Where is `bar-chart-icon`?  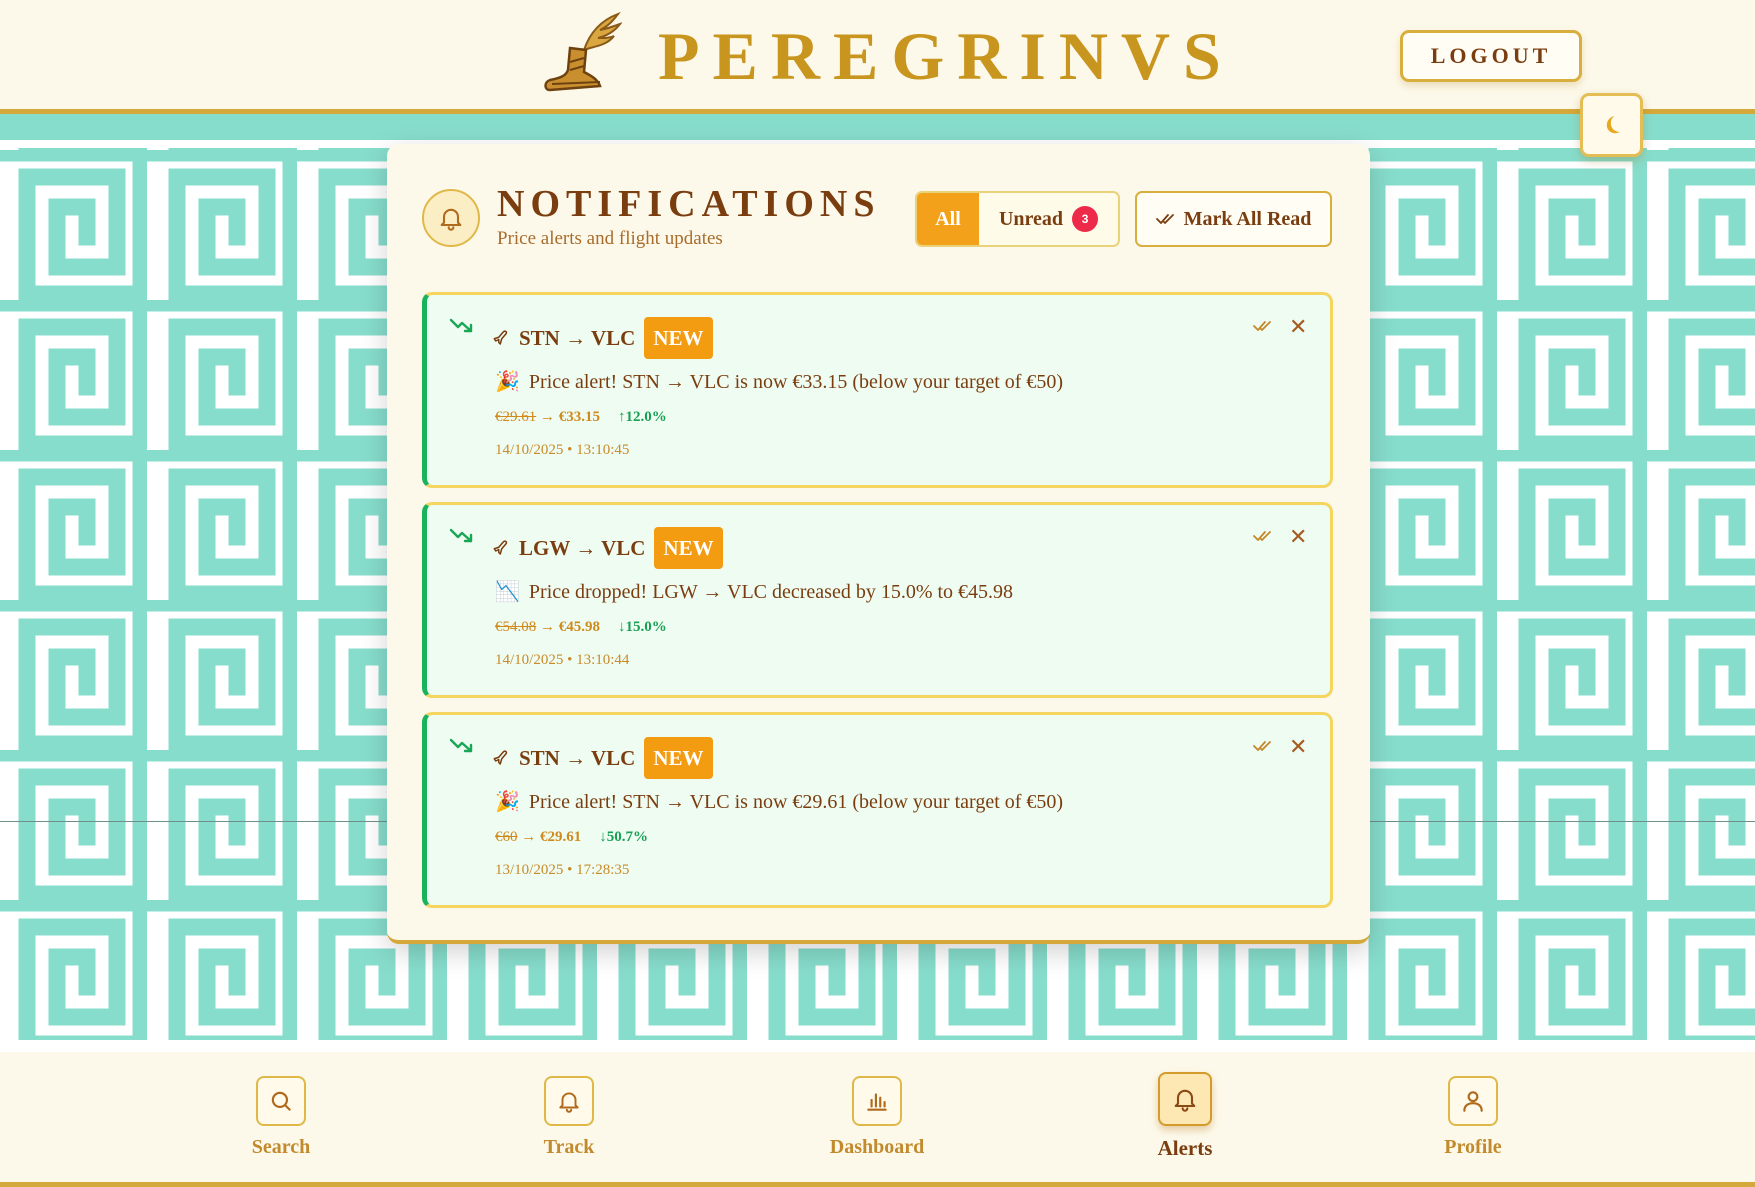
bar-chart-icon is located at coordinates (877, 1102).